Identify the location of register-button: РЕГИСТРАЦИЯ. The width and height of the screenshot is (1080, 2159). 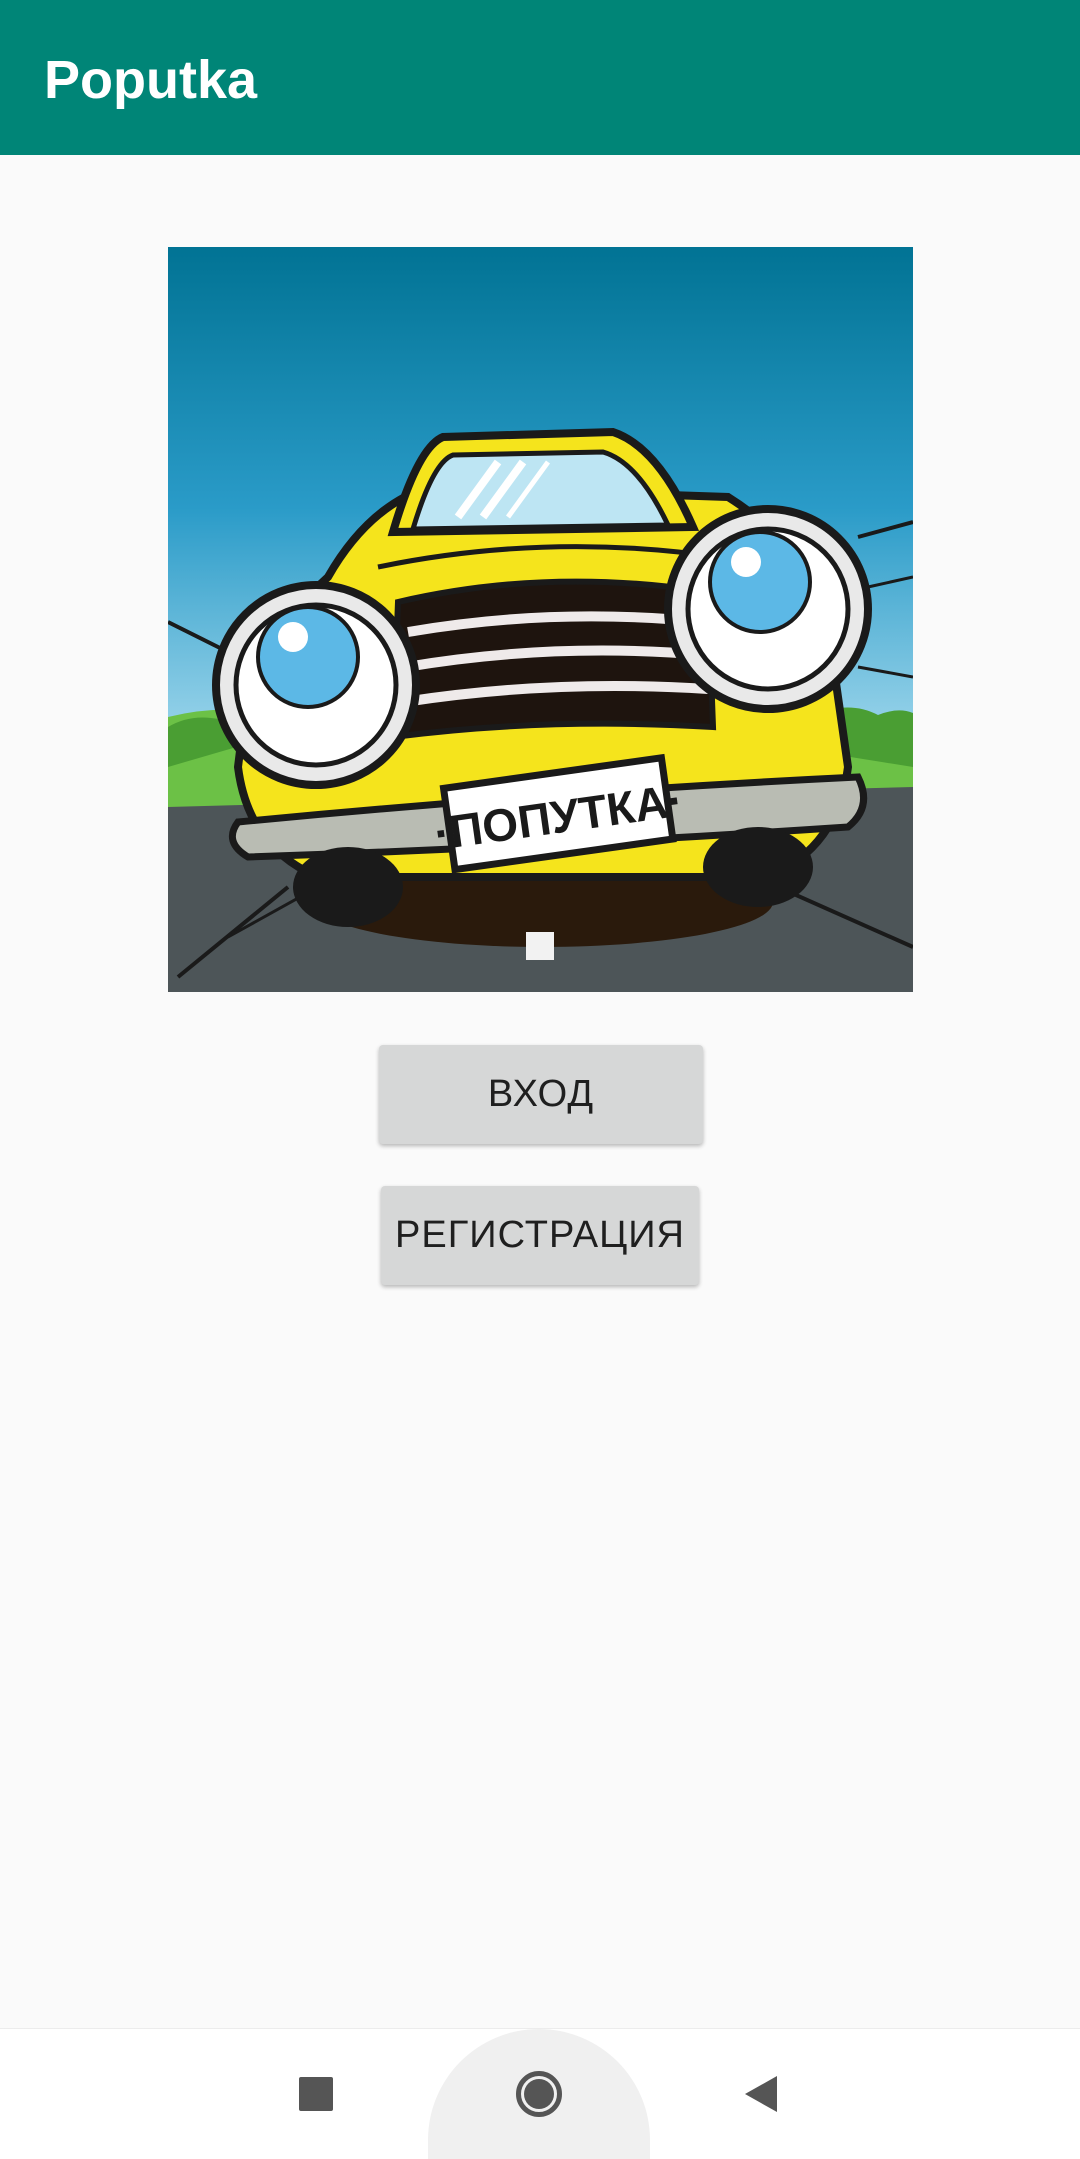
(540, 1235).